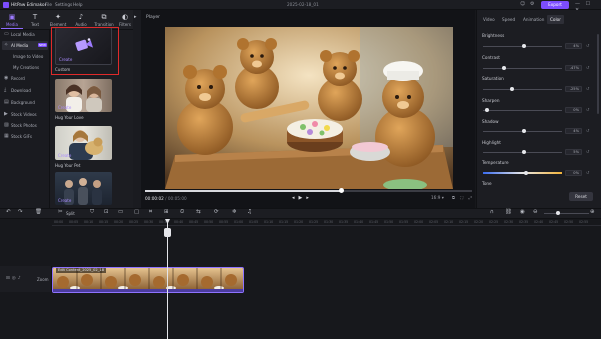 Image resolution: width=601 pixels, height=339 pixels. I want to click on player-view-icons: ⧉ ⛶ ⤢, so click(463, 197).